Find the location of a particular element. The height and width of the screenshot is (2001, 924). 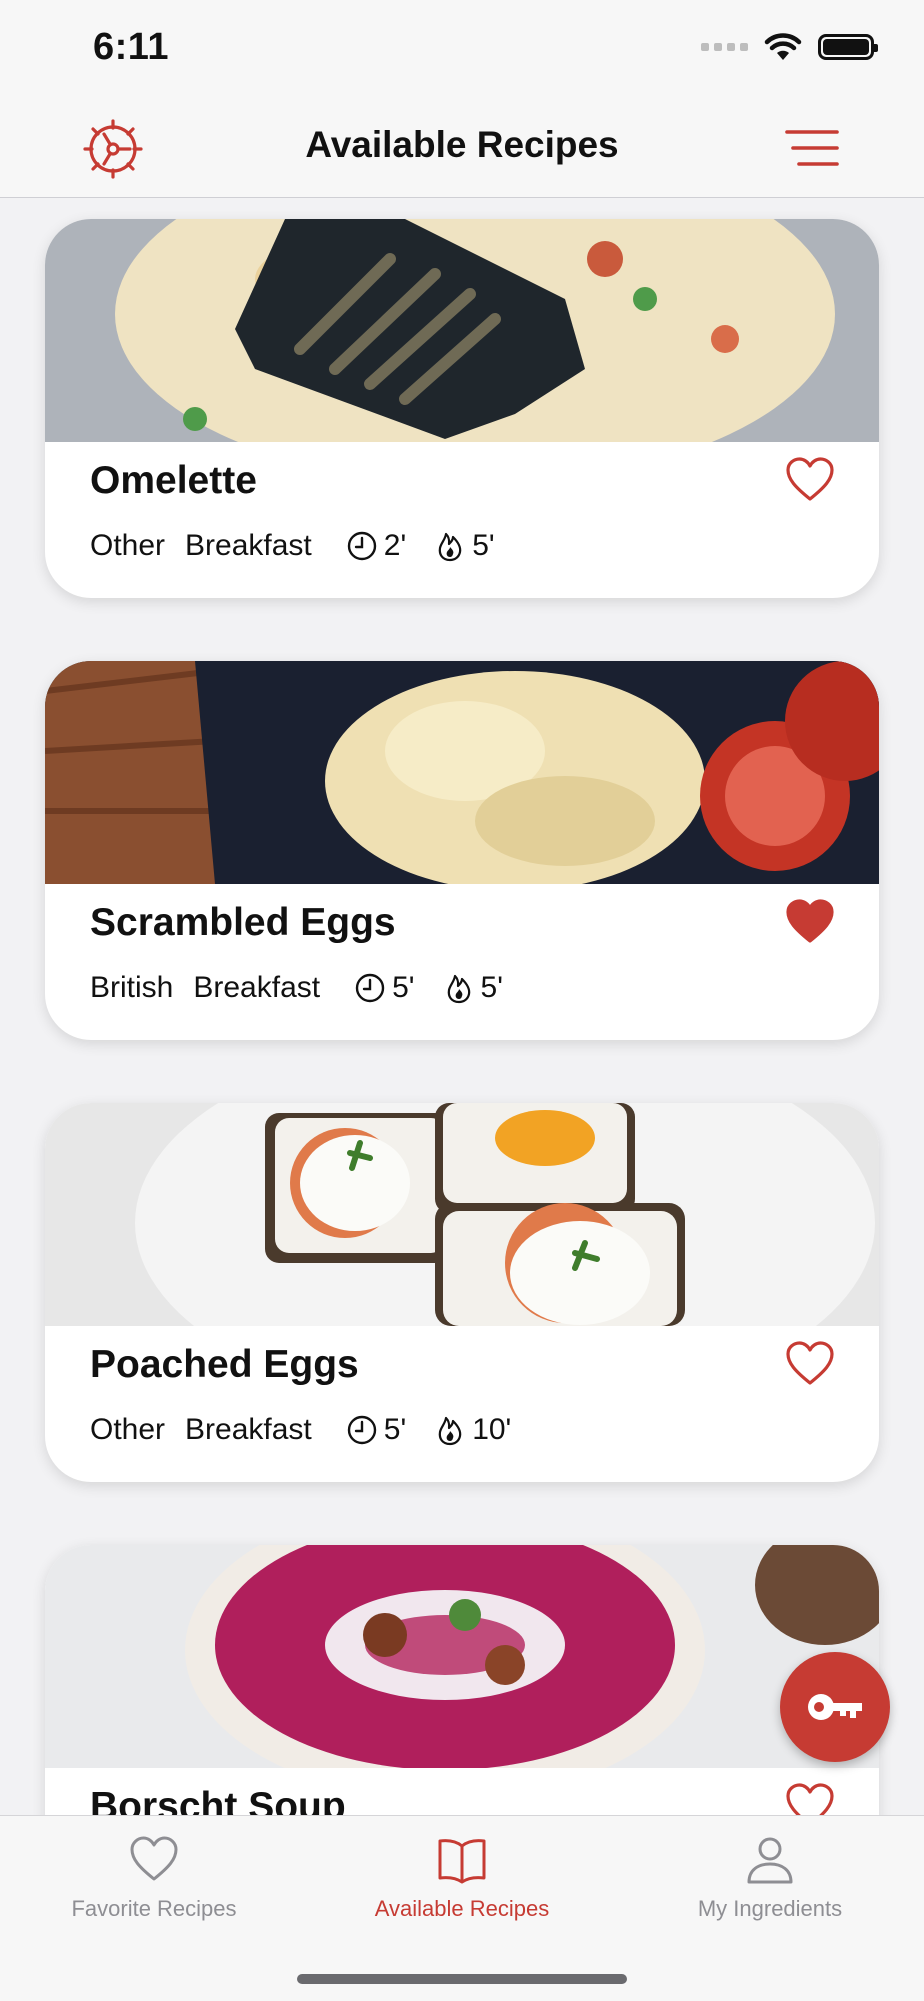

recipe-image-poached-eggs is located at coordinates (462, 1214).